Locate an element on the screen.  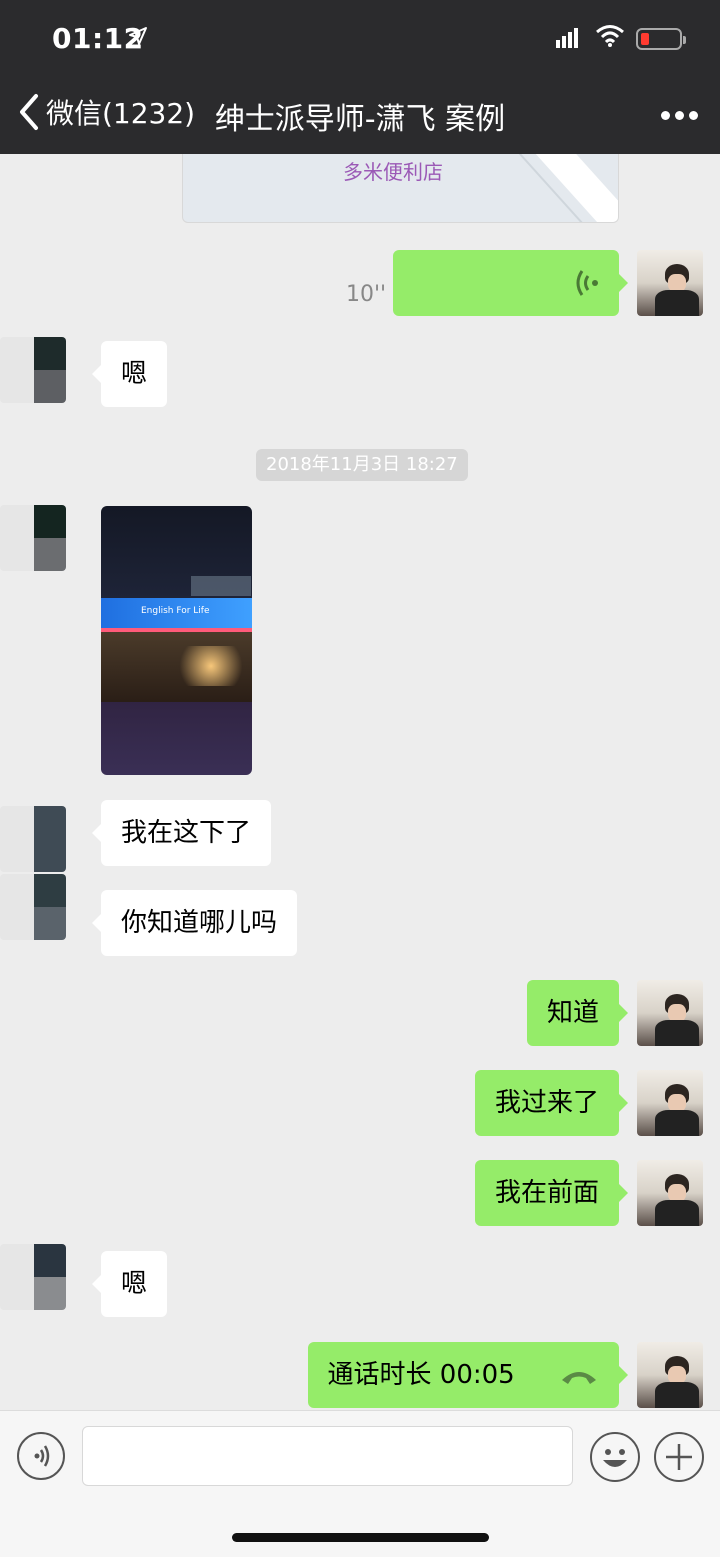
message-bubble: 我在这下了 is located at coordinates (181, 833).